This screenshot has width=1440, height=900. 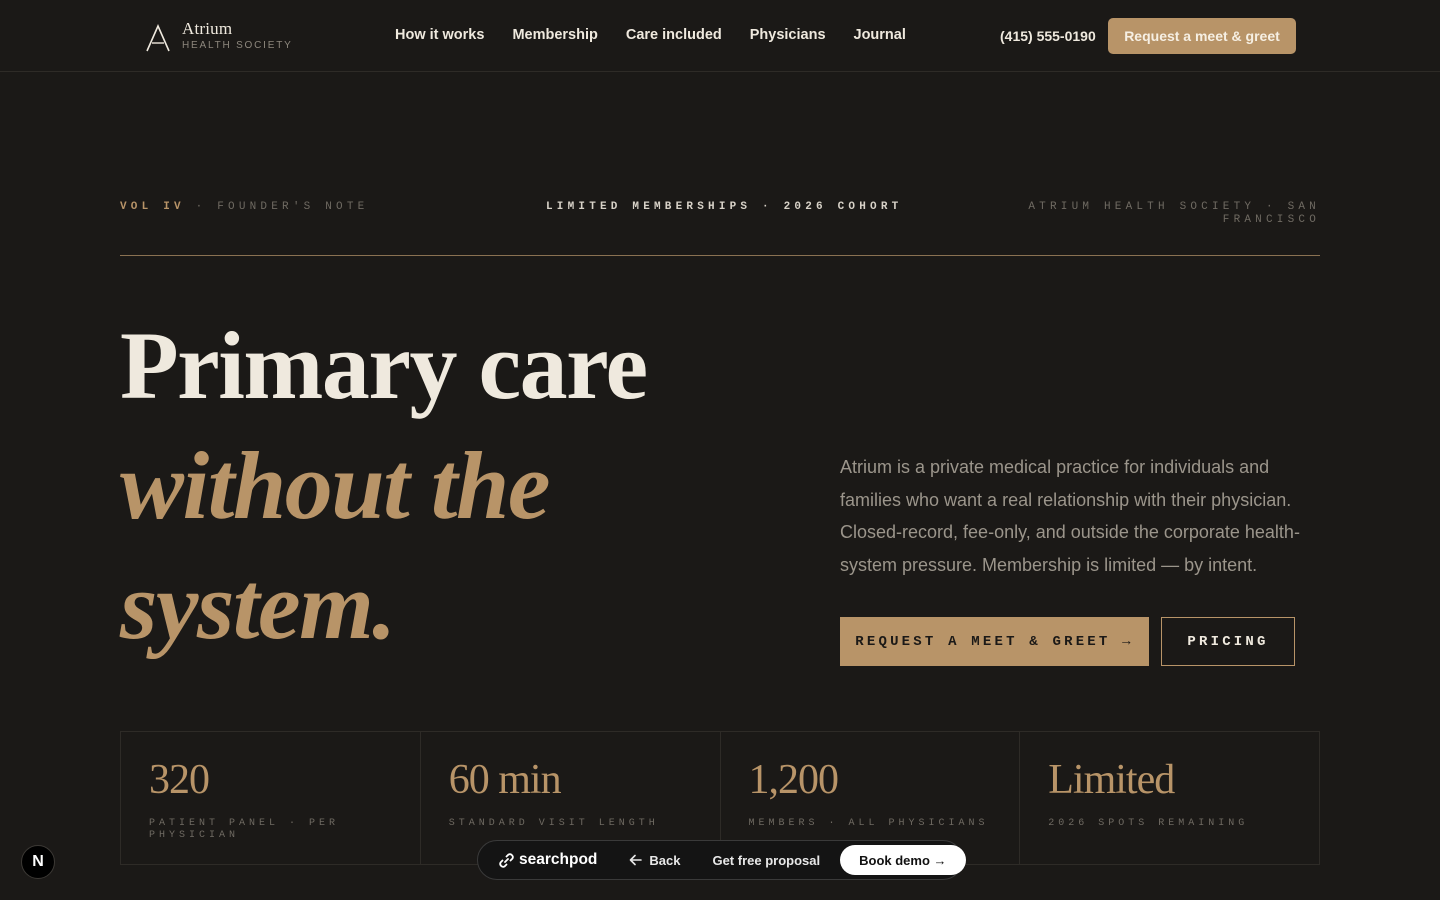 What do you see at coordinates (152, 207) in the screenshot?
I see `volume-label: VOL IV` at bounding box center [152, 207].